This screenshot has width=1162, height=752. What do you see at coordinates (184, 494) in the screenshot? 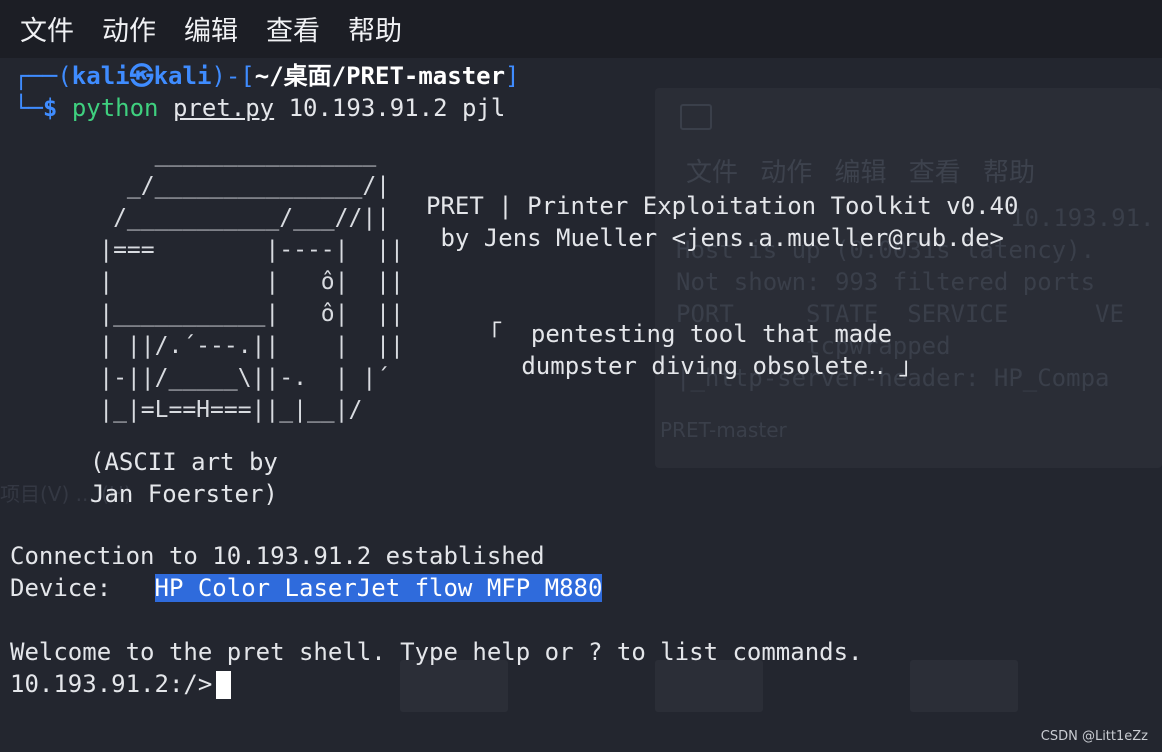
I see `credit-line: Jan Foerster)` at bounding box center [184, 494].